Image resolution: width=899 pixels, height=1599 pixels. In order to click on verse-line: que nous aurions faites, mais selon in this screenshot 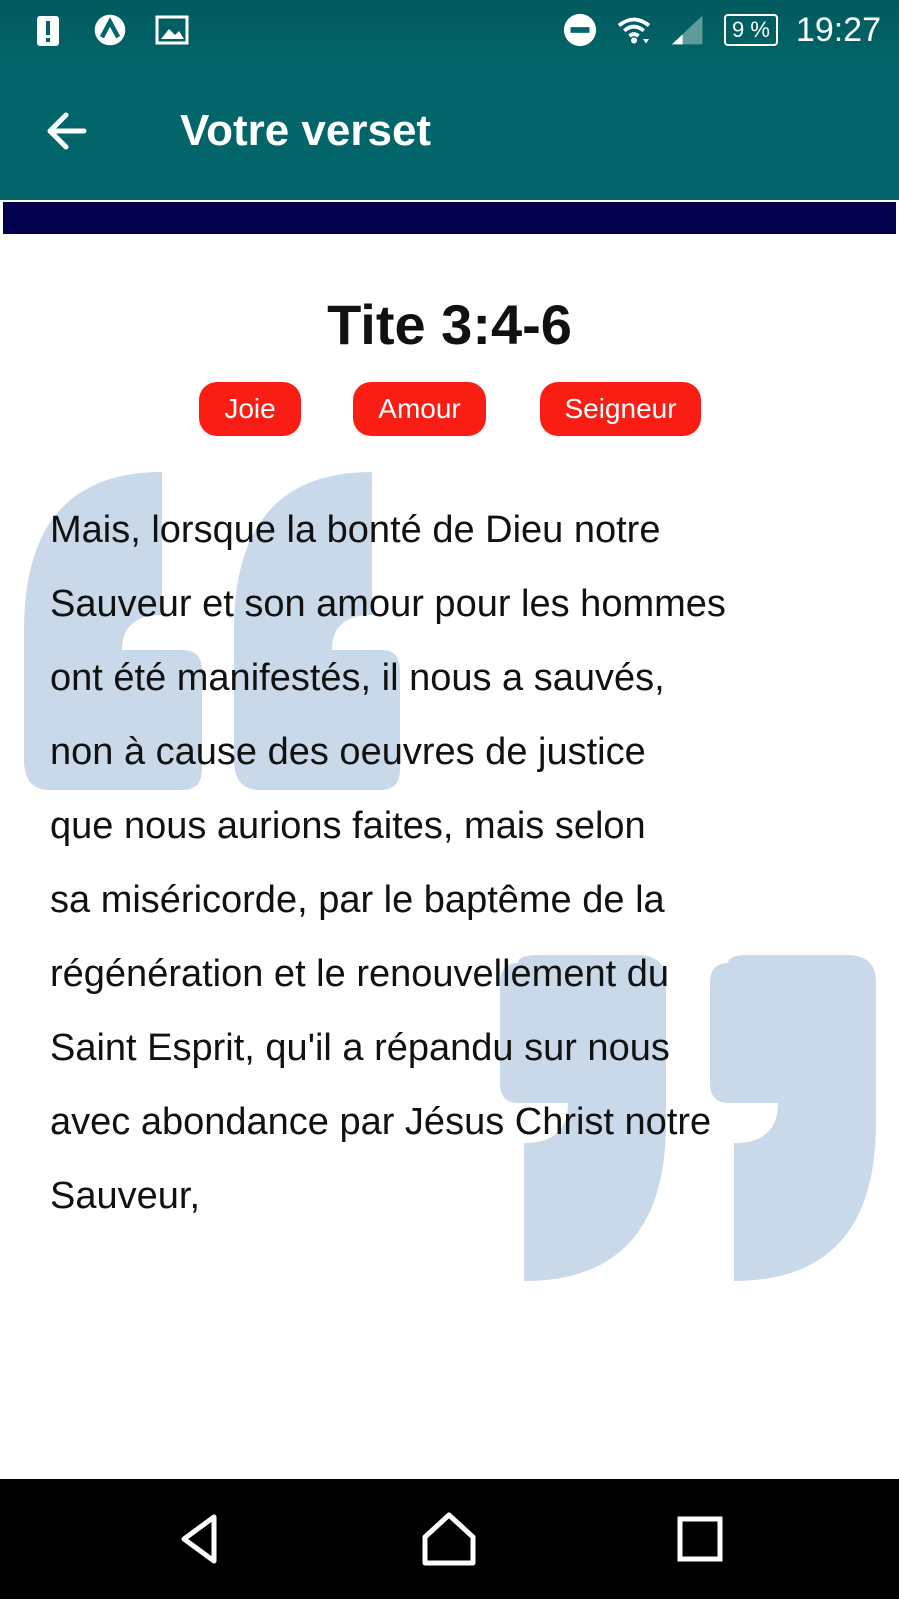, I will do `click(348, 826)`.